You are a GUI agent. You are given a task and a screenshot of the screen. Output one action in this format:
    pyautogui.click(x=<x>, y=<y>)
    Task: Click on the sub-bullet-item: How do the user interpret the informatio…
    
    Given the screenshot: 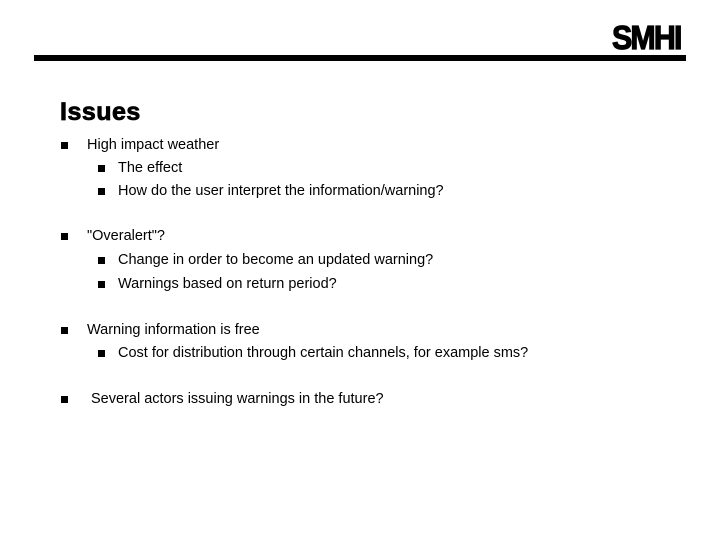 What is the action you would take?
    pyautogui.click(x=271, y=191)
    